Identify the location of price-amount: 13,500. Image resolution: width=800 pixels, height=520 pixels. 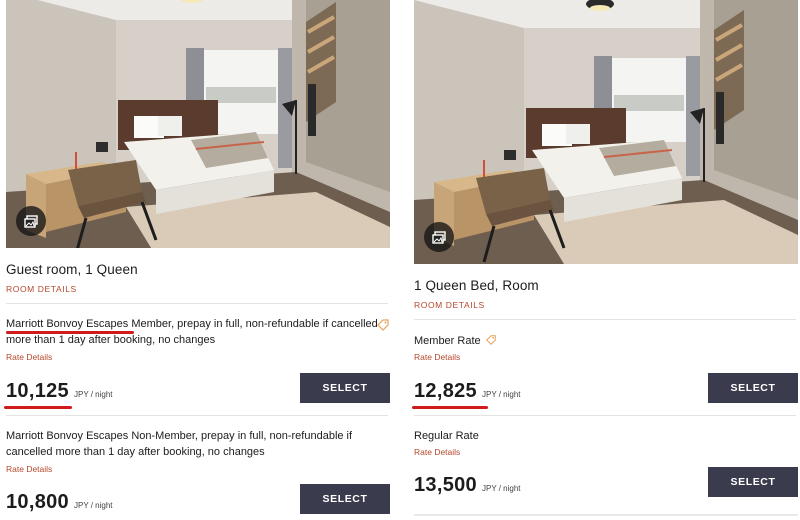
(445, 485).